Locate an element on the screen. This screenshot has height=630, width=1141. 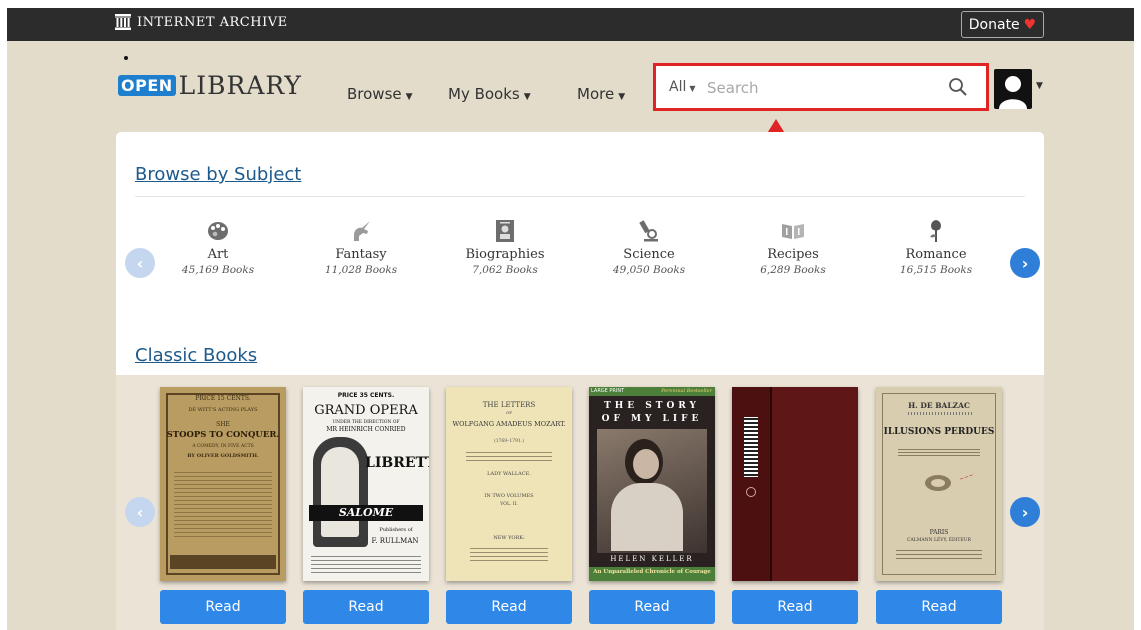
subject-fantasy: Fantasy 11,028 Books is located at coordinates (361, 247).